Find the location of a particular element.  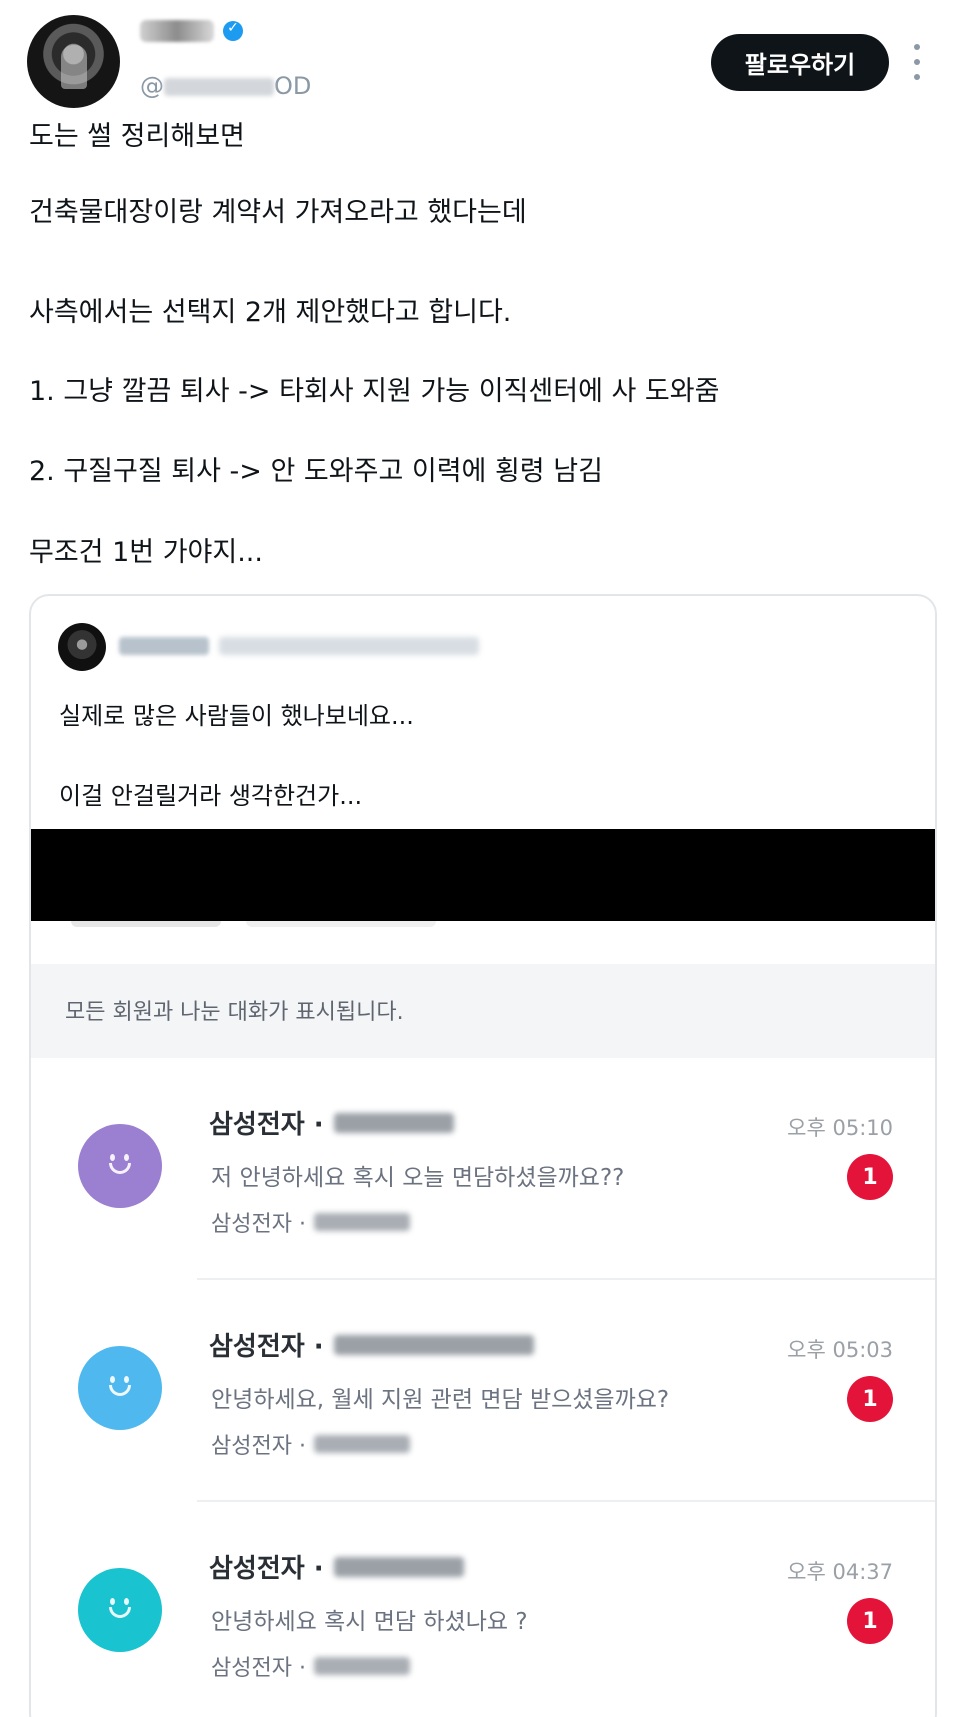

author-name is located at coordinates (192, 31).